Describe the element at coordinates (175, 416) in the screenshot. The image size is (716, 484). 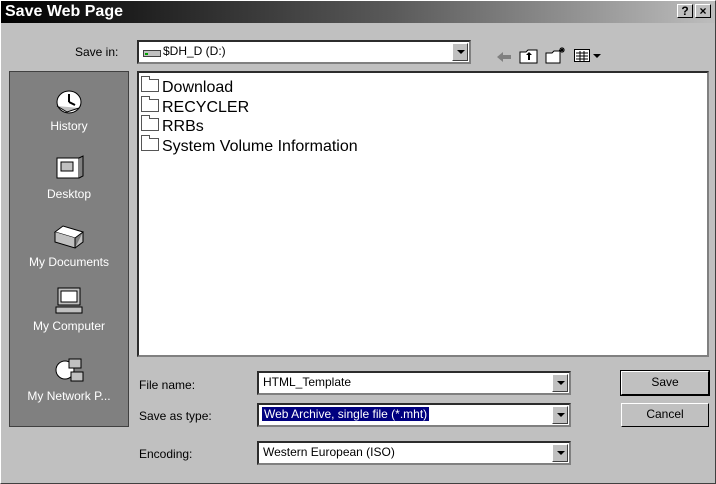
I see `save-as-type-label: Save as type:` at that location.